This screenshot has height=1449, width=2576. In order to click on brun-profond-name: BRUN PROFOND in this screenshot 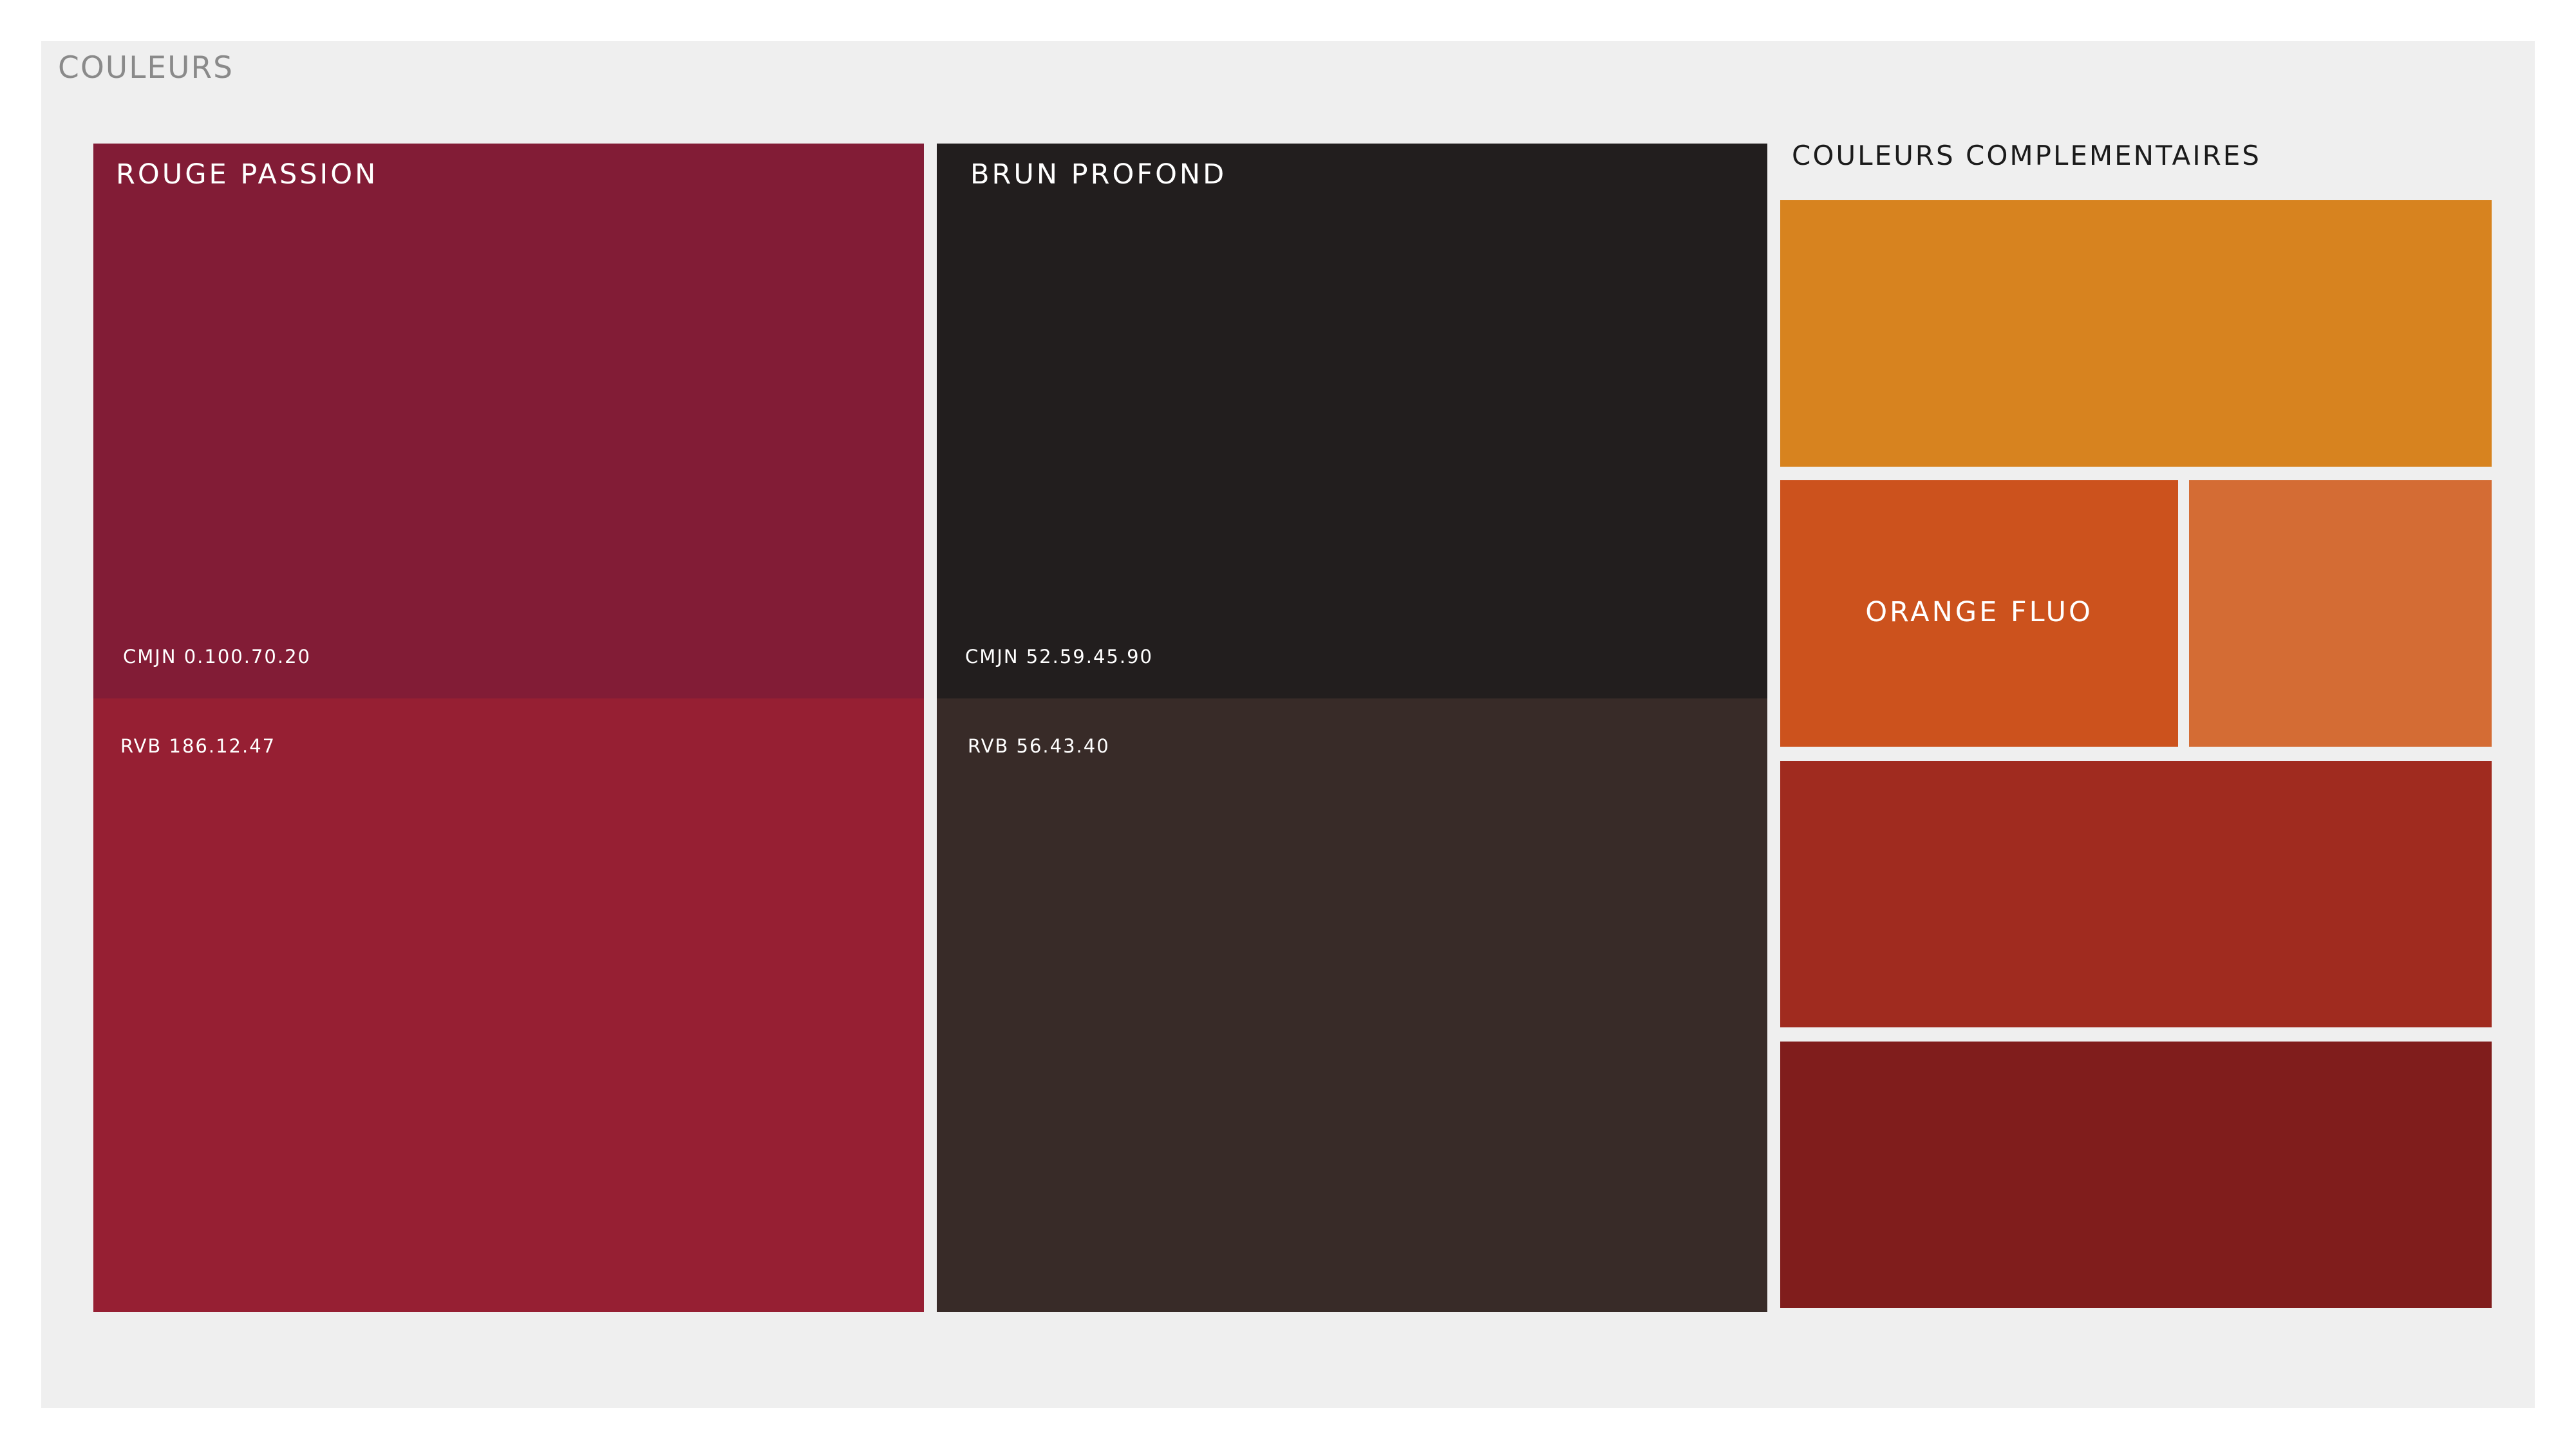, I will do `click(1098, 174)`.